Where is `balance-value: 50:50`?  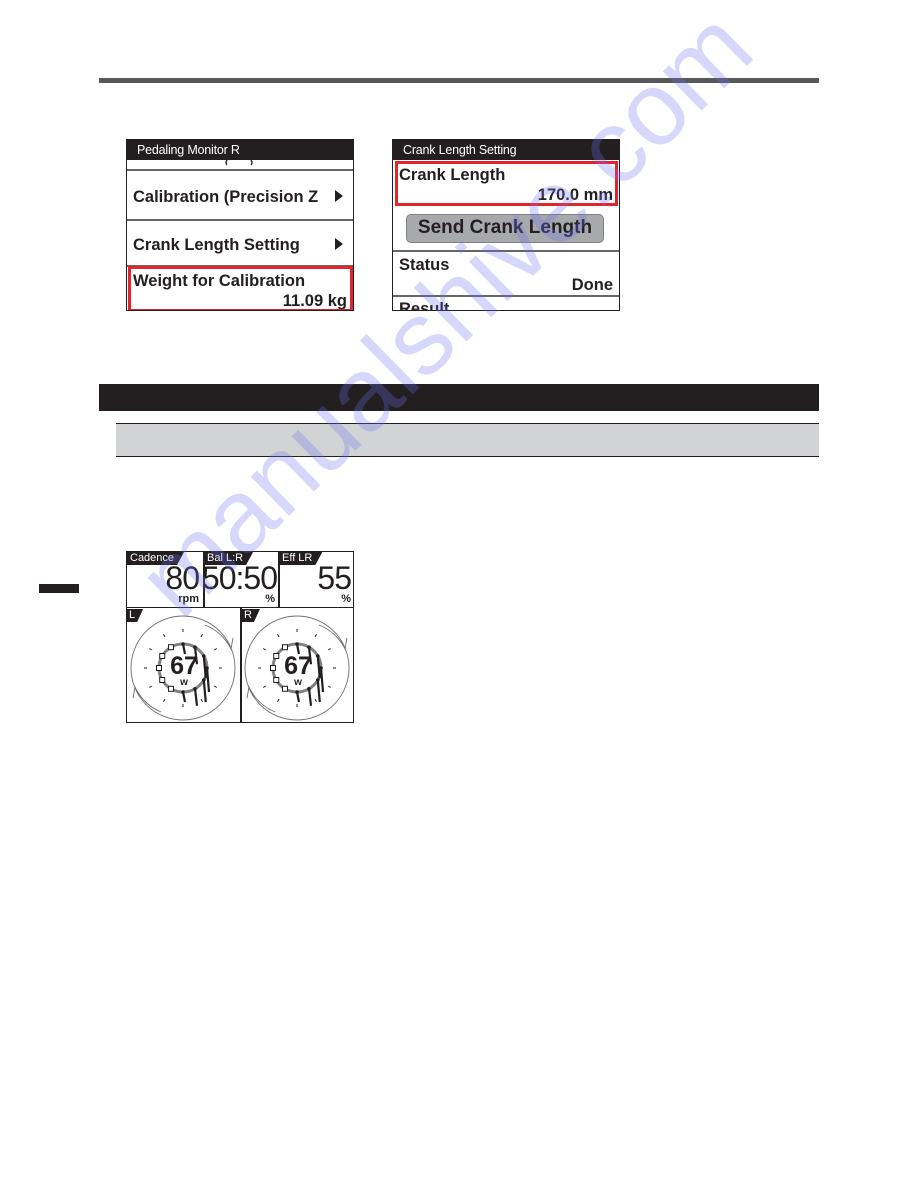 balance-value: 50:50 is located at coordinates (239, 578).